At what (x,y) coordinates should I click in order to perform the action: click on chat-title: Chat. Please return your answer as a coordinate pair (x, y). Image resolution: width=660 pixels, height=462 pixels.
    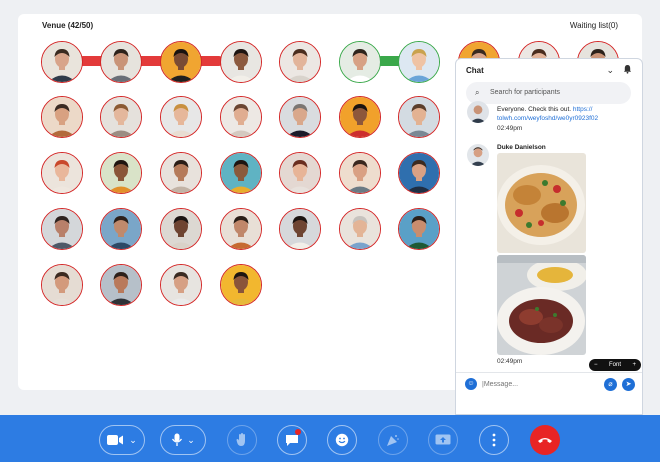
    Looking at the image, I should click on (475, 70).